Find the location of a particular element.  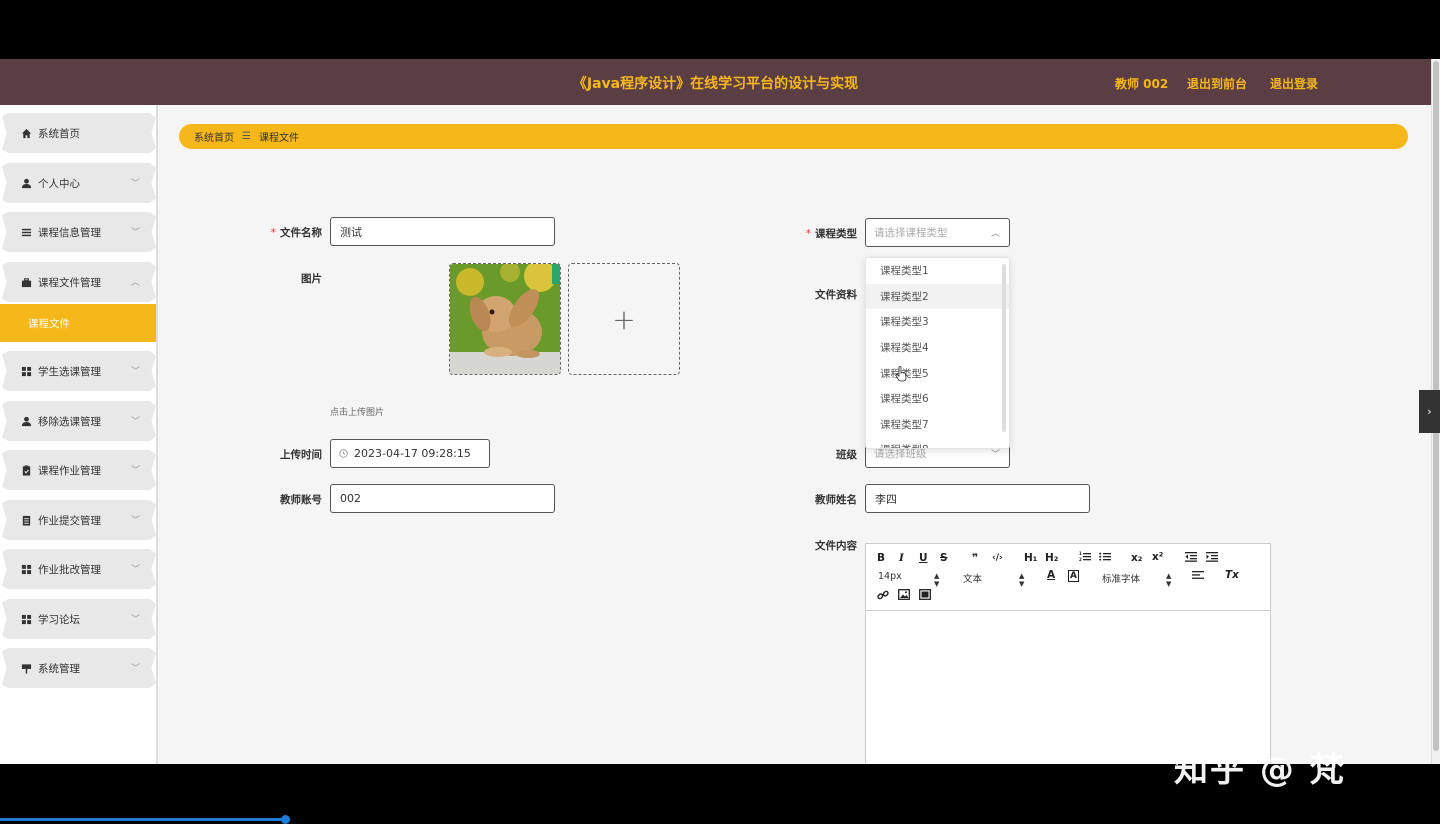

sidebar-item-grading: 作业批改管理 ﹀ is located at coordinates (79, 569).